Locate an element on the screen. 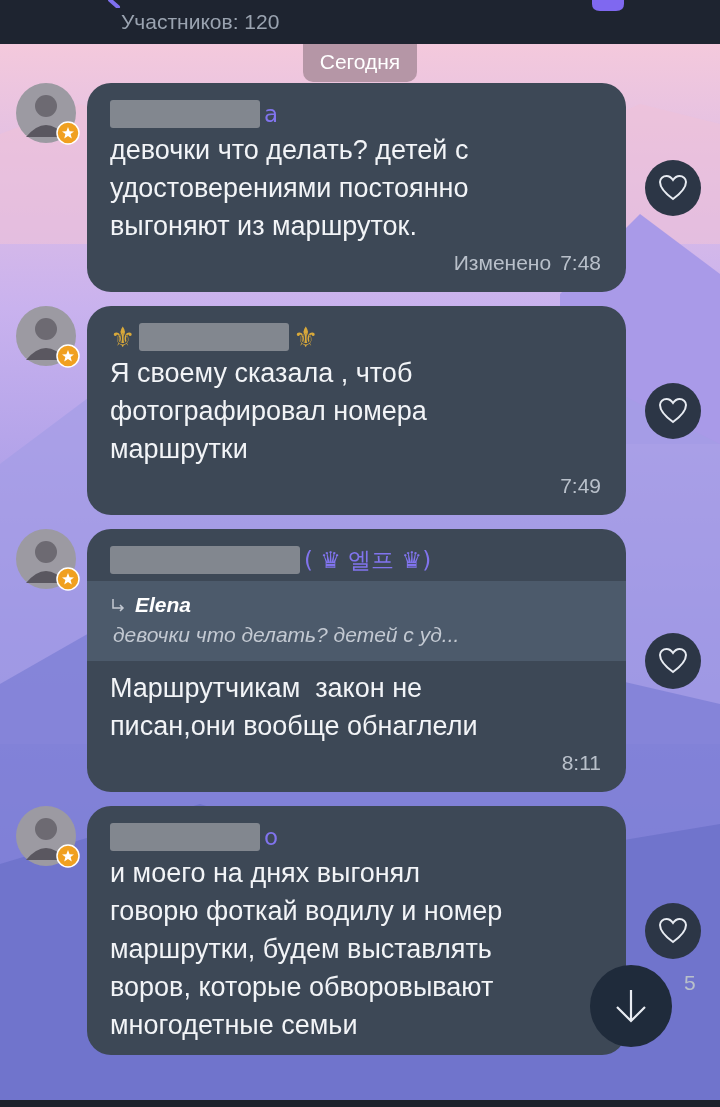  author-name: a is located at coordinates (271, 114).